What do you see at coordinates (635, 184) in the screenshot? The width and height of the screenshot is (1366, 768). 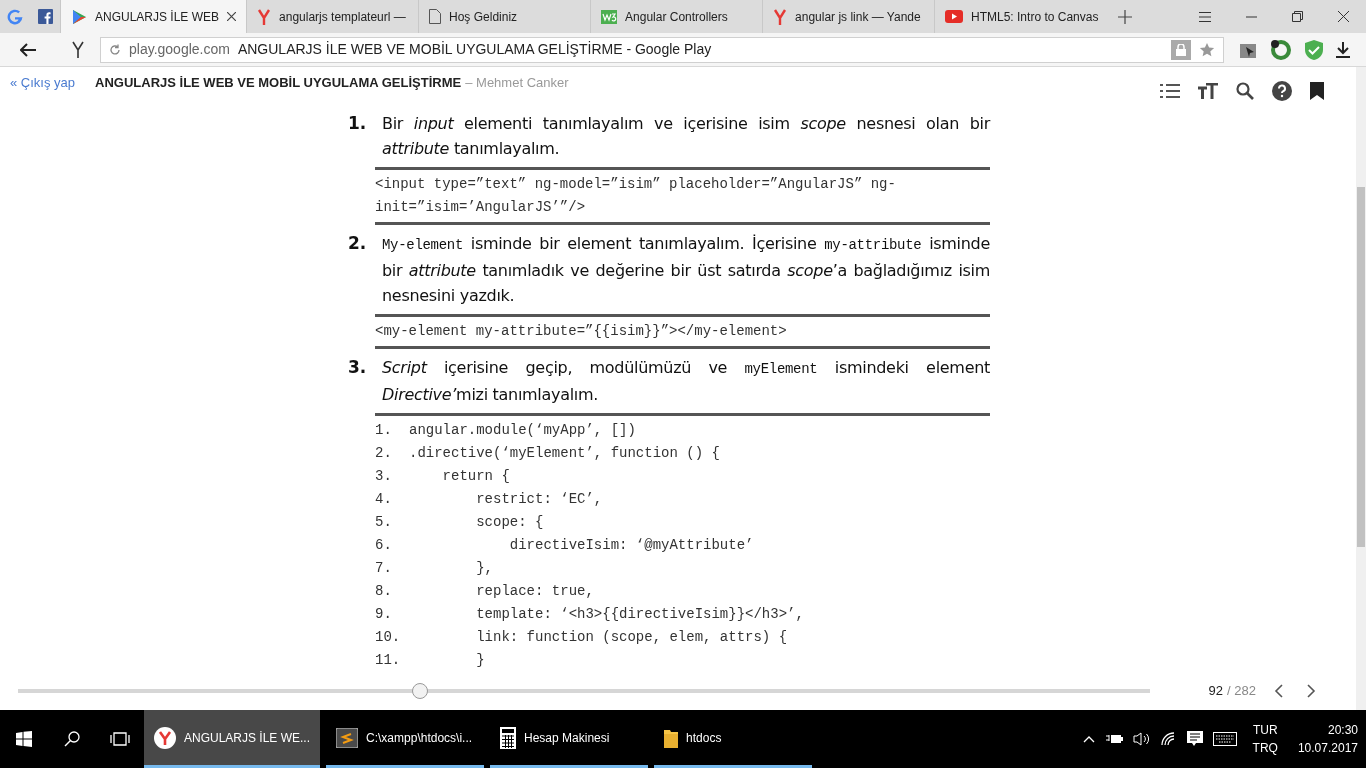 I see `code-line: <input type=”text” ng-model=”isim” placeholder=”AngularJS” ng-` at bounding box center [635, 184].